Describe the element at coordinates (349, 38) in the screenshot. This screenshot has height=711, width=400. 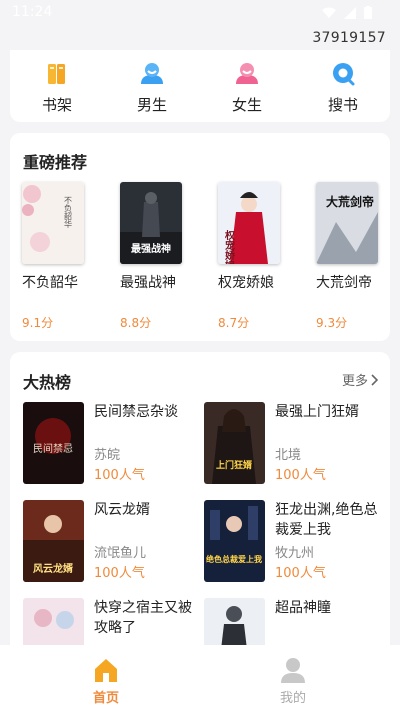
I see `user-id: 37919157` at that location.